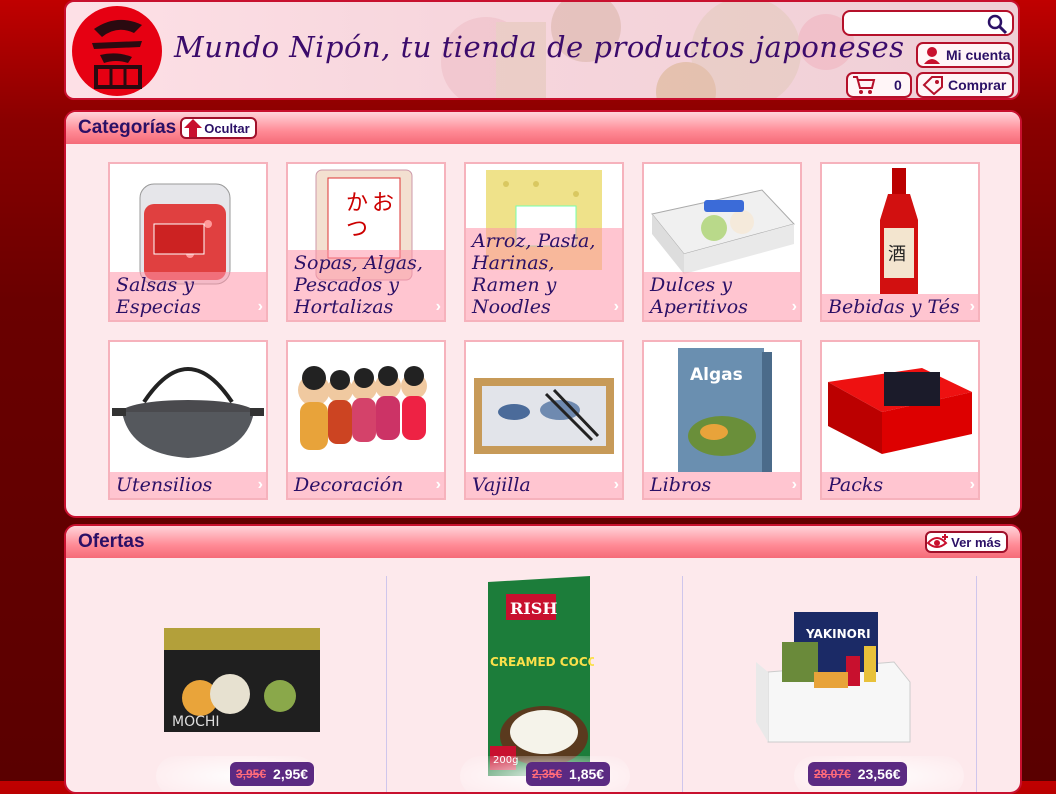 This screenshot has height=794, width=1056. Describe the element at coordinates (188, 485) in the screenshot. I see `category-label: Utensilios` at that location.